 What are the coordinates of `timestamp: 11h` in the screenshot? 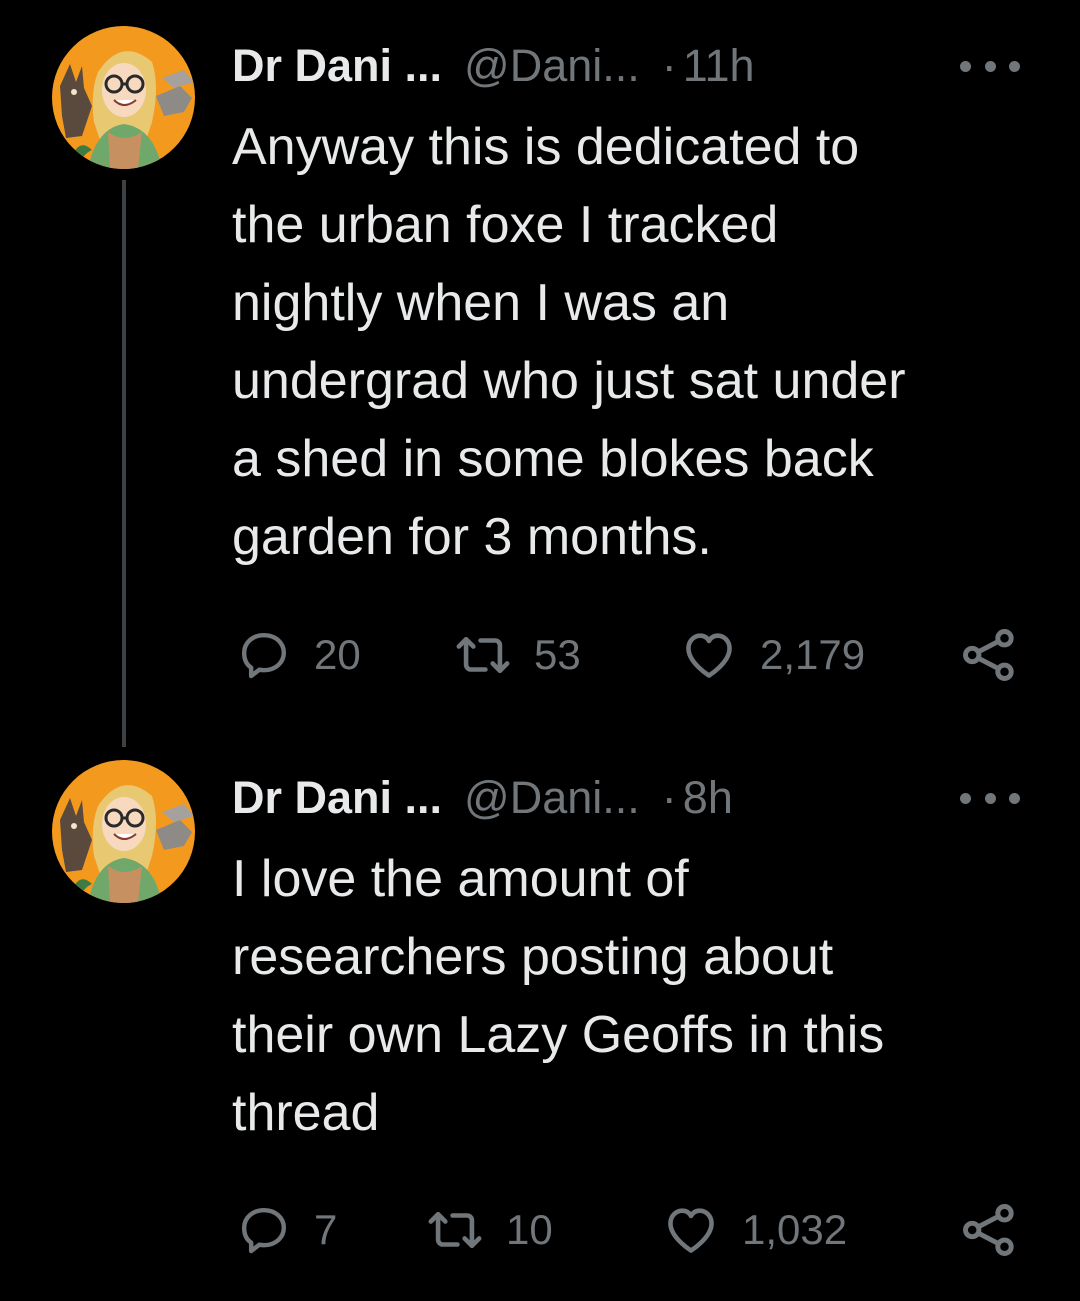 It's located at (719, 66).